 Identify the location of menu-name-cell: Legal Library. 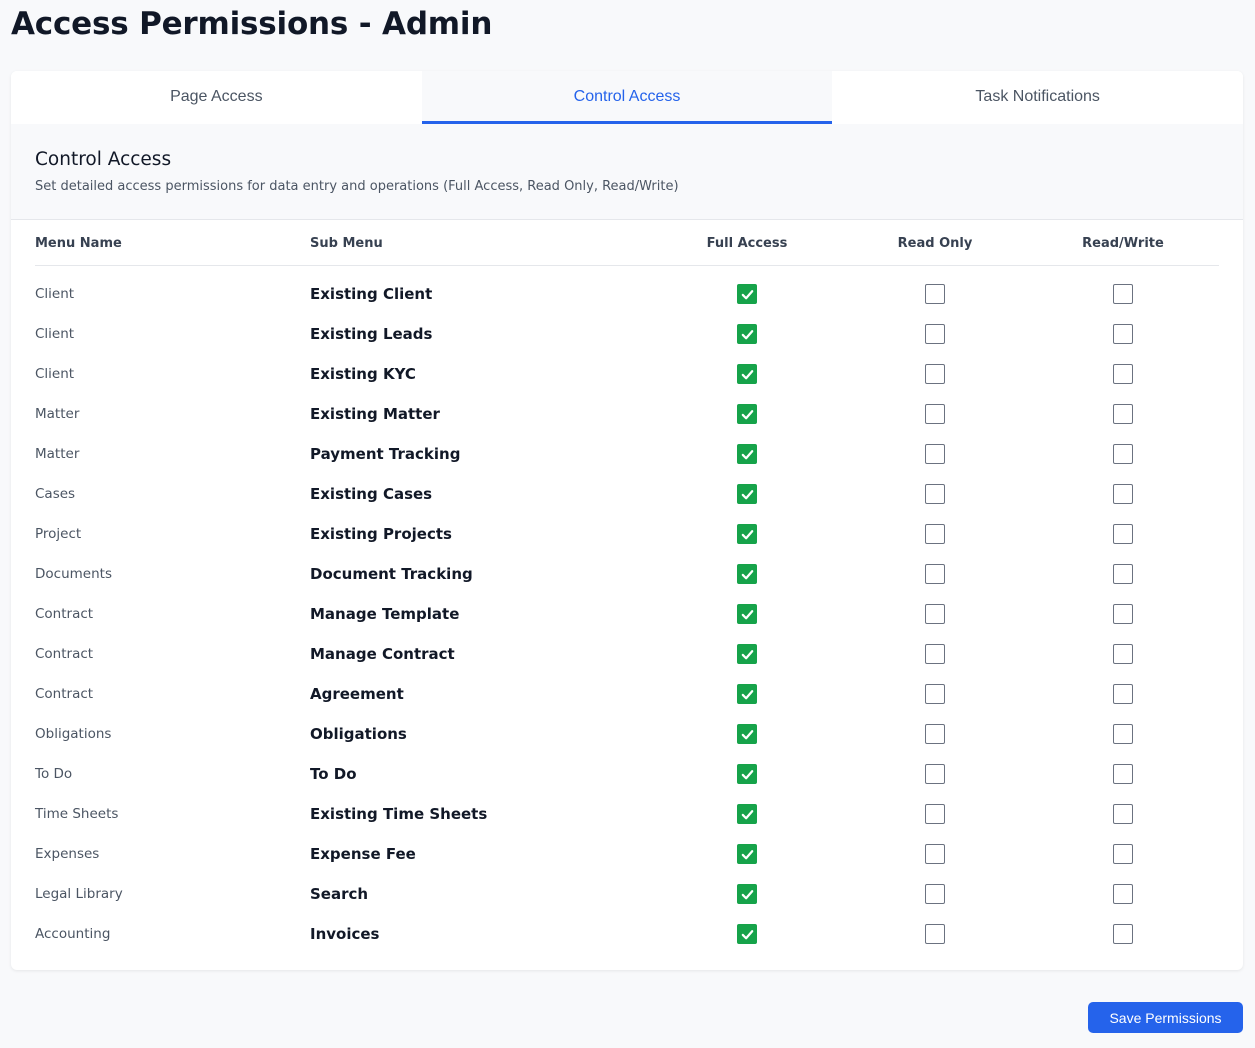
(79, 894).